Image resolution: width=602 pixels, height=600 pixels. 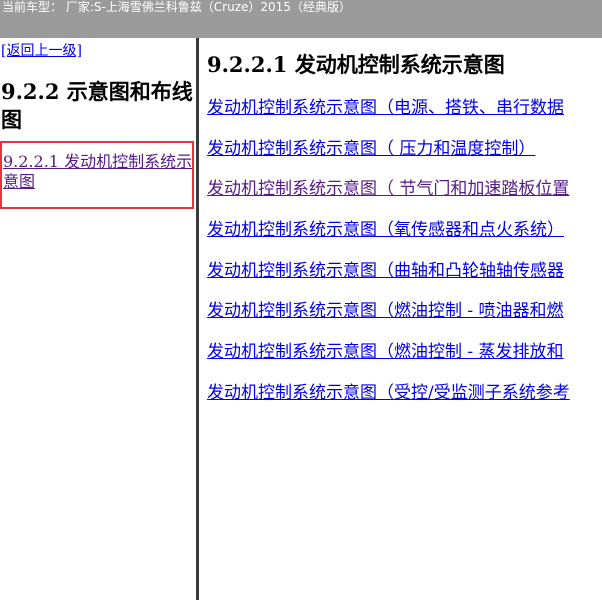 I want to click on list-item: 发动机控制系统示意图（燃油控制 - 蒸发排放和, so click(x=388, y=361).